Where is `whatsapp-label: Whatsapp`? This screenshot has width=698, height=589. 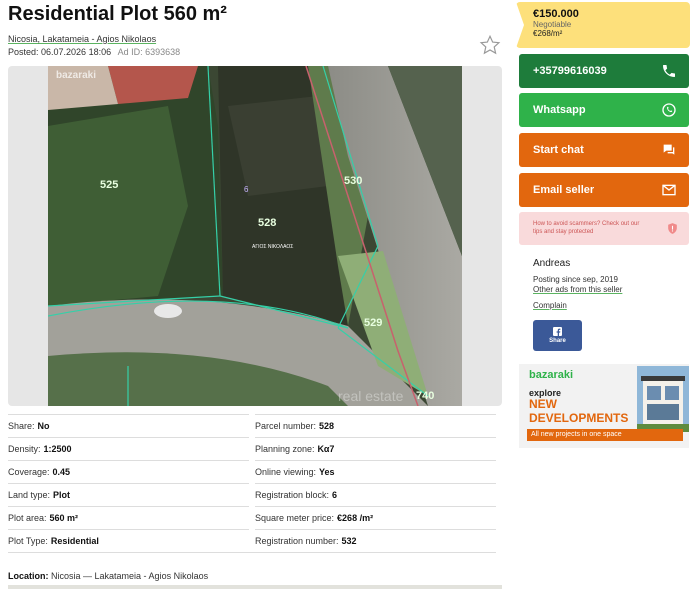
whatsapp-label: Whatsapp is located at coordinates (559, 110).